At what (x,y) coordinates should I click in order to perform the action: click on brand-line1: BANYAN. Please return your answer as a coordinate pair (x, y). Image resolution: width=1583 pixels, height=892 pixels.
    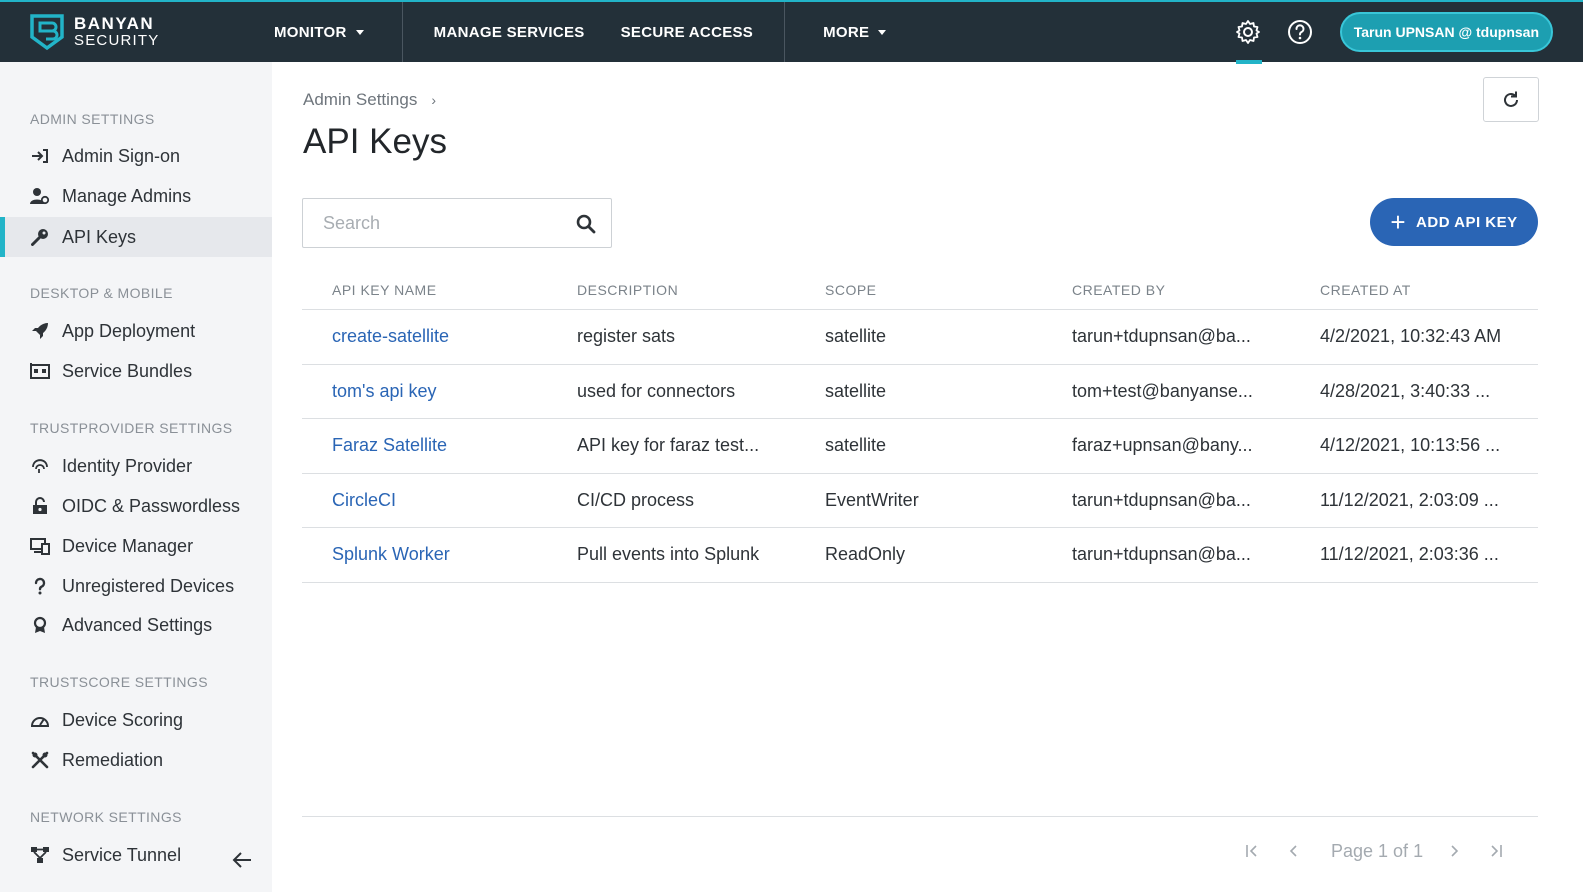
    Looking at the image, I should click on (114, 23).